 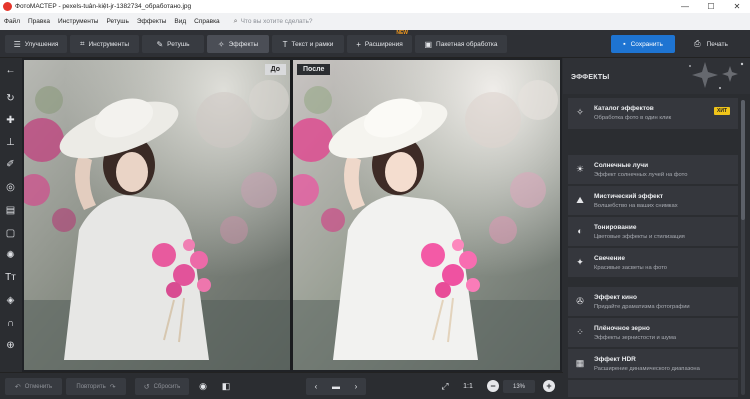 What do you see at coordinates (580, 362) in the screenshot?
I see `hdr-icon: ▦` at bounding box center [580, 362].